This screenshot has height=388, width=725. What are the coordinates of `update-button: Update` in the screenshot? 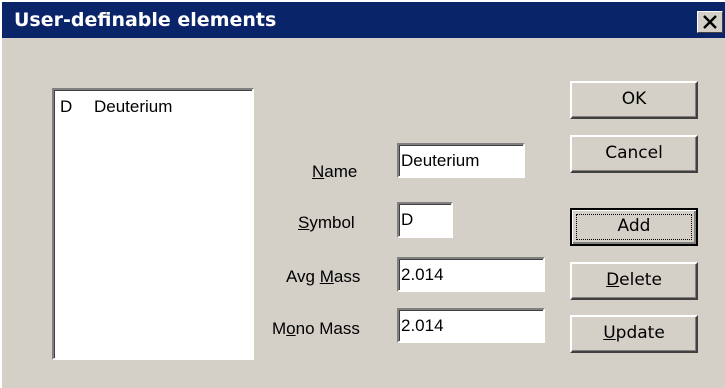 It's located at (634, 334).